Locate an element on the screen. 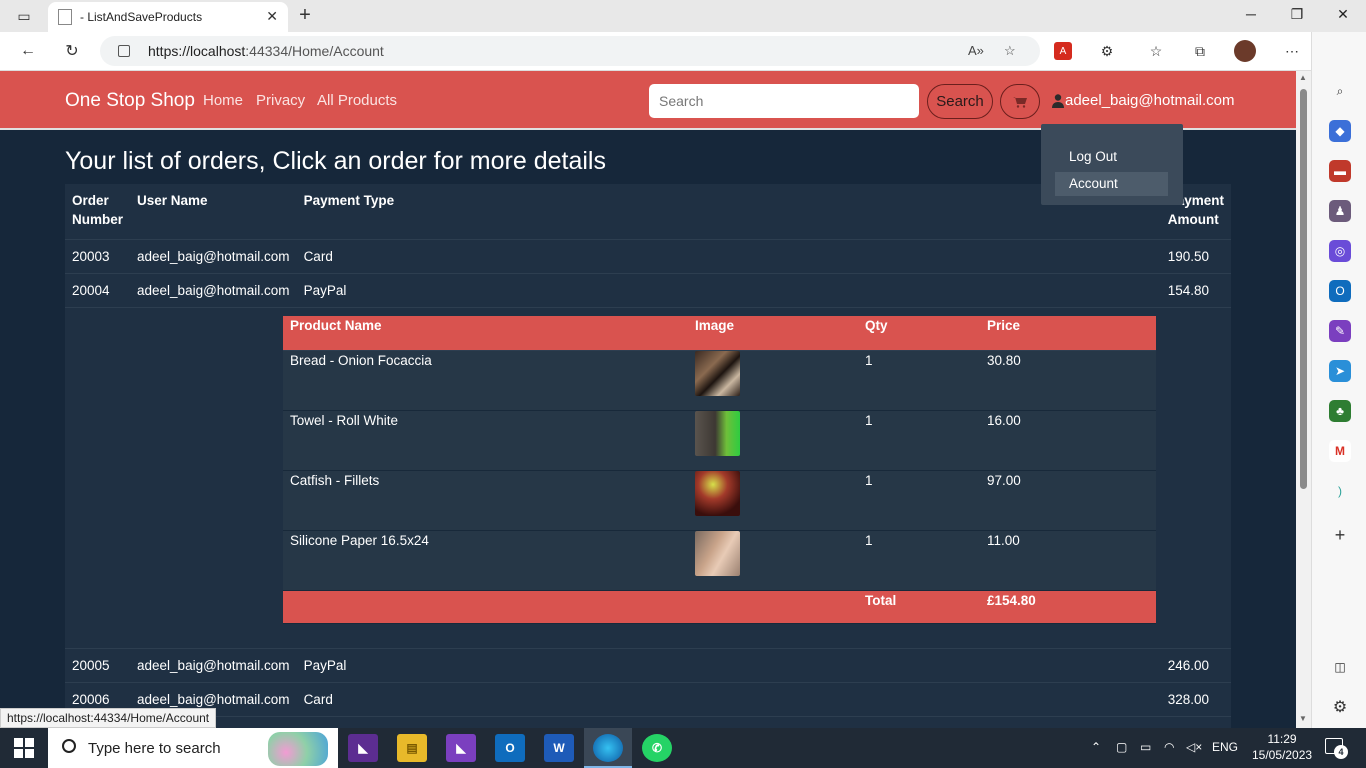 This screenshot has width=1366, height=768. tab-actions-icon: ▭ is located at coordinates (24, 16).